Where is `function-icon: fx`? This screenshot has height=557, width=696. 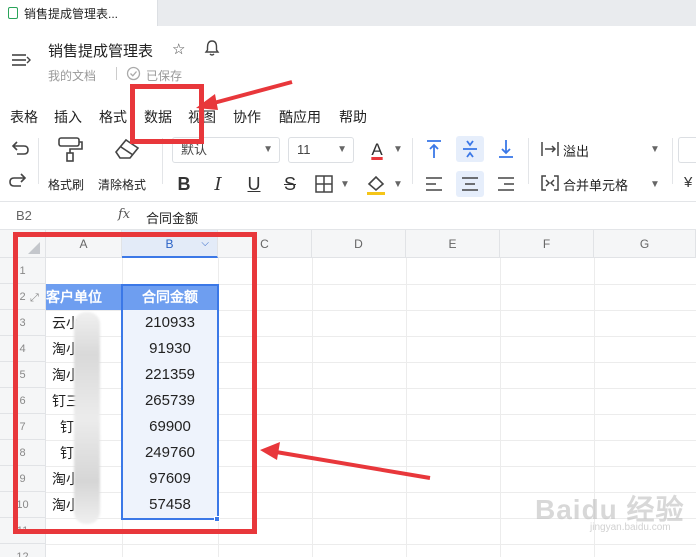
function-icon: fx is located at coordinates (124, 214).